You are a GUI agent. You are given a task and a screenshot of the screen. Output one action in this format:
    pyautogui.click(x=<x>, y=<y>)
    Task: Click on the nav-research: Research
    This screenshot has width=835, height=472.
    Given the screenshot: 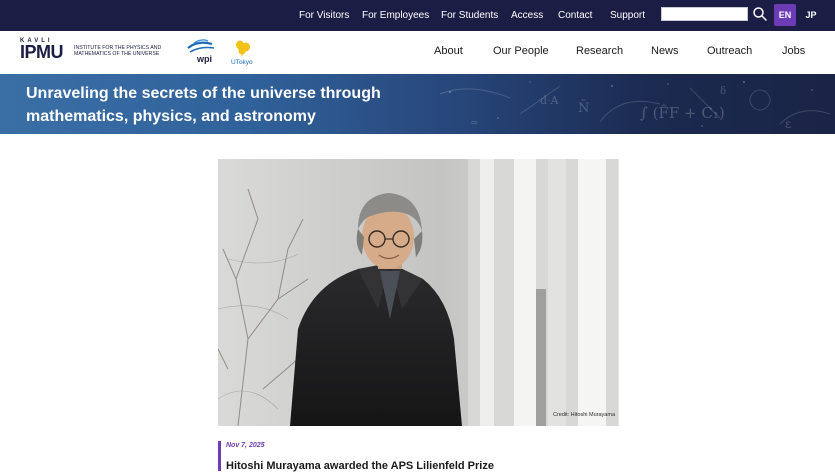 What is the action you would take?
    pyautogui.click(x=599, y=51)
    